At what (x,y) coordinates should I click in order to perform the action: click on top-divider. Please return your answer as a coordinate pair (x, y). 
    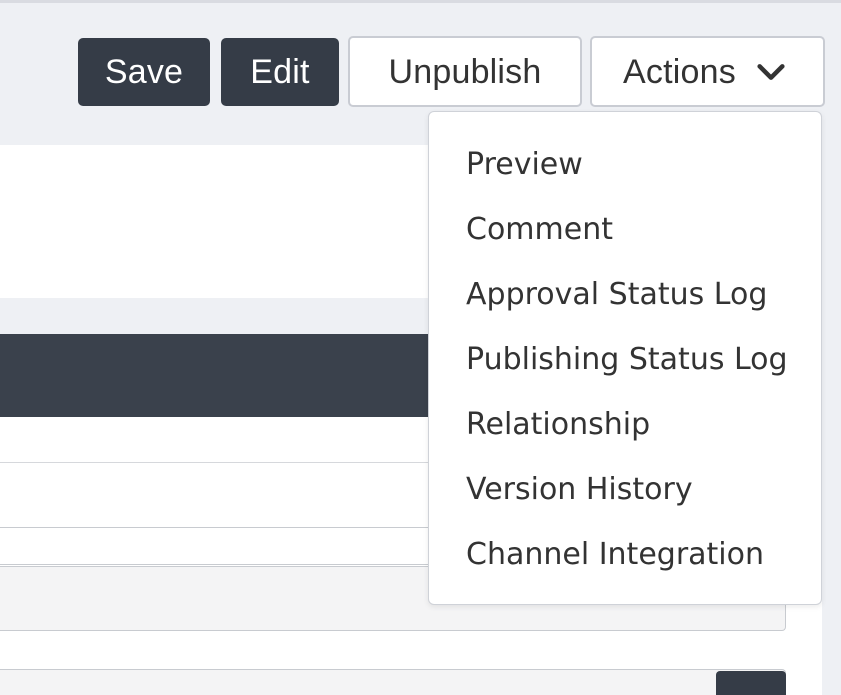
    Looking at the image, I should click on (420, 1).